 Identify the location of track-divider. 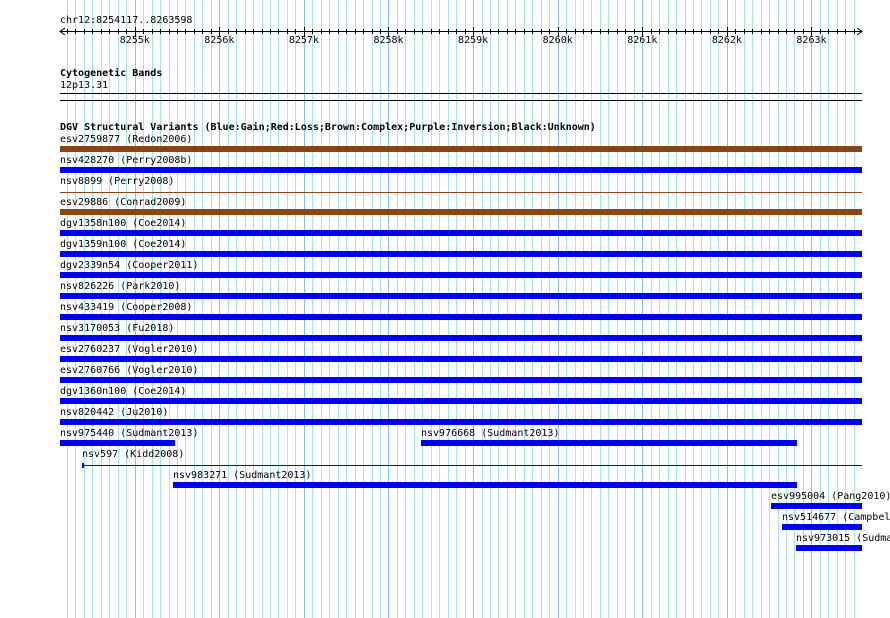
(461, 100).